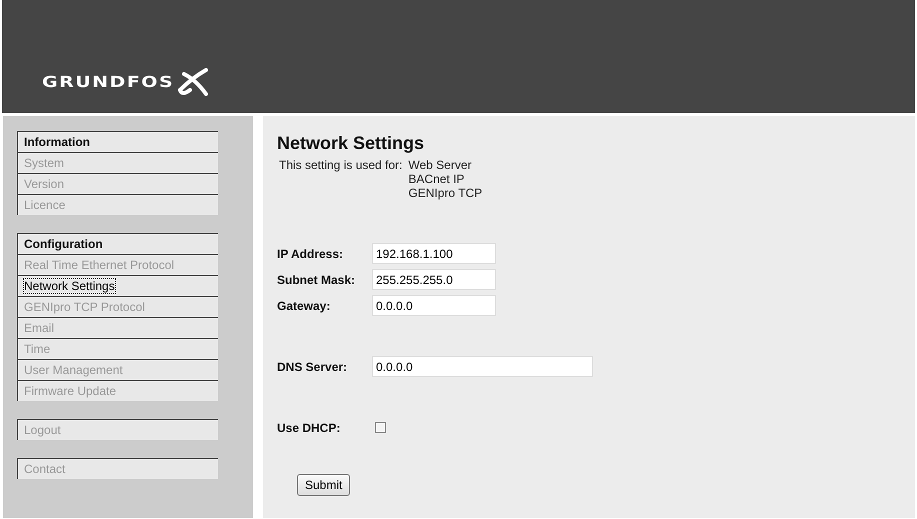 The image size is (917, 519). What do you see at coordinates (310, 253) in the screenshot?
I see `field-label: IP Address:` at bounding box center [310, 253].